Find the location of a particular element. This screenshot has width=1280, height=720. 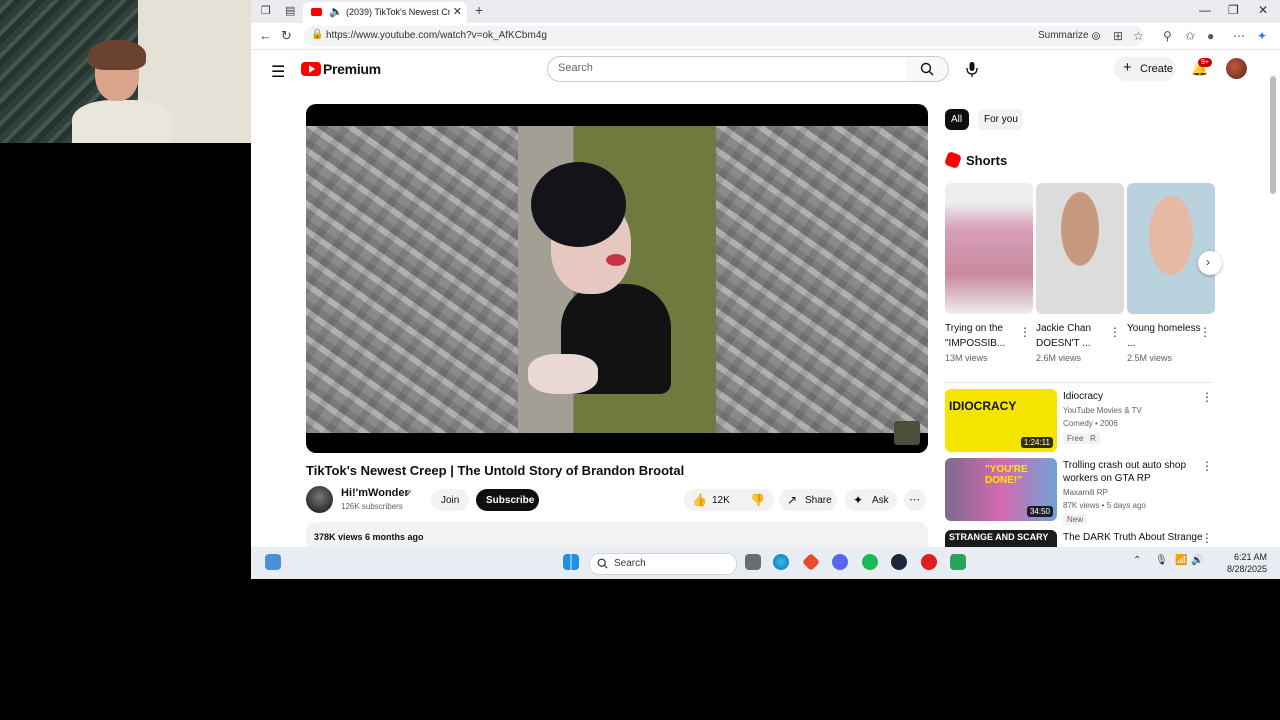

dislike-icon: 👎 is located at coordinates (757, 500).